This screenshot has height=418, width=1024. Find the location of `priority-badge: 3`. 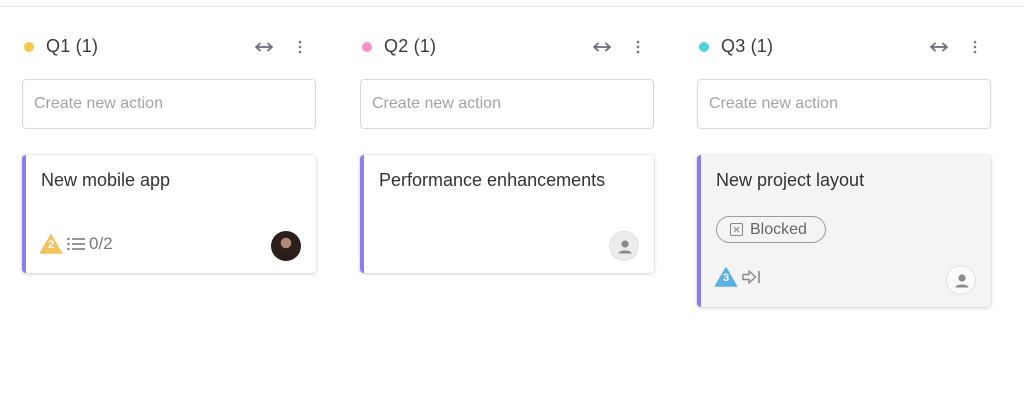

priority-badge: 3 is located at coordinates (726, 277).